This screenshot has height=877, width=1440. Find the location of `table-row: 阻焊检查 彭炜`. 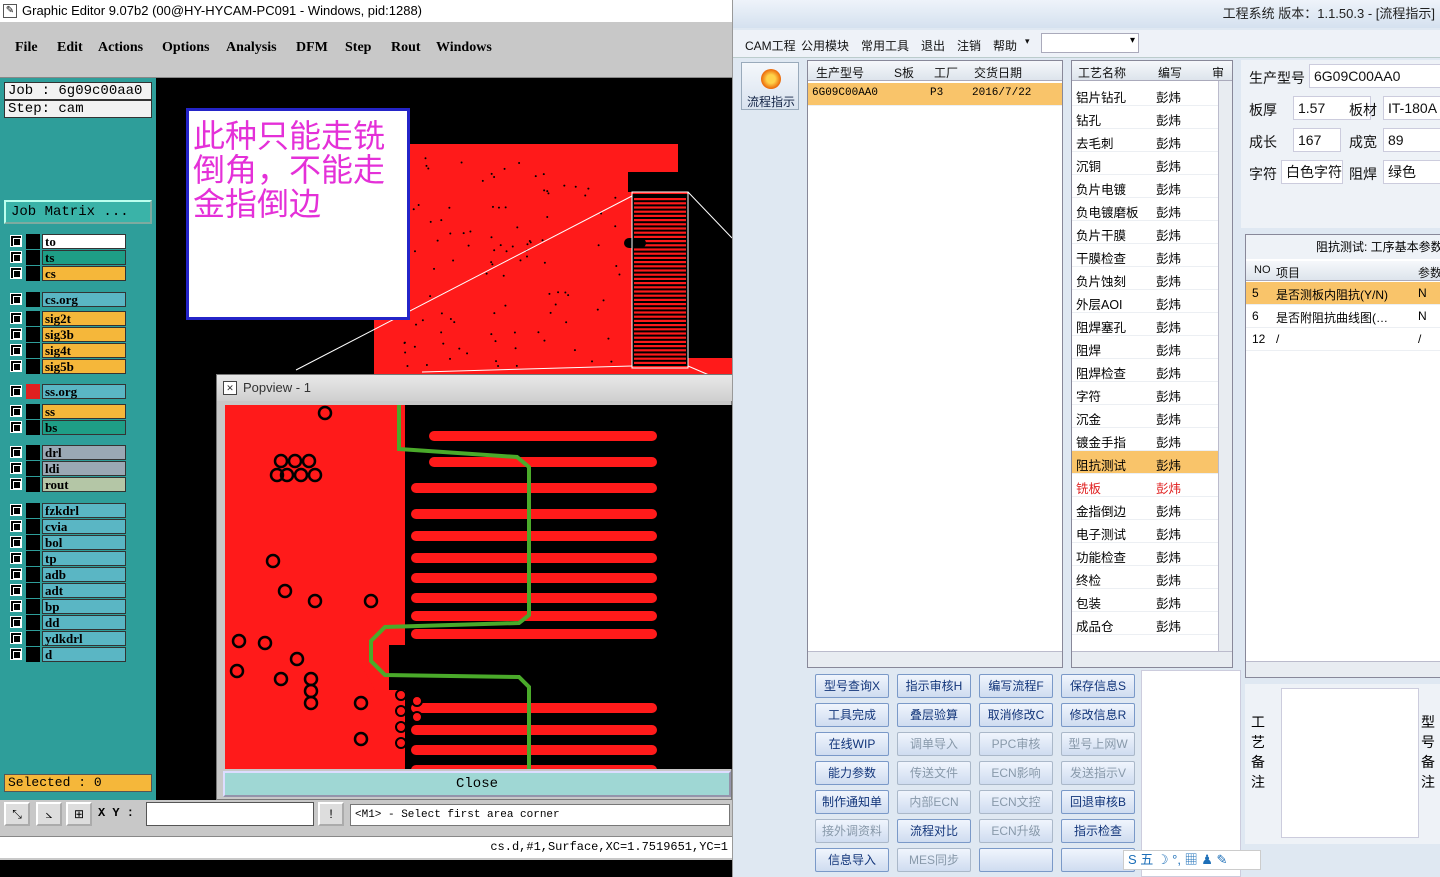

table-row: 阻焊检查 彭炜 is located at coordinates (1152, 370).